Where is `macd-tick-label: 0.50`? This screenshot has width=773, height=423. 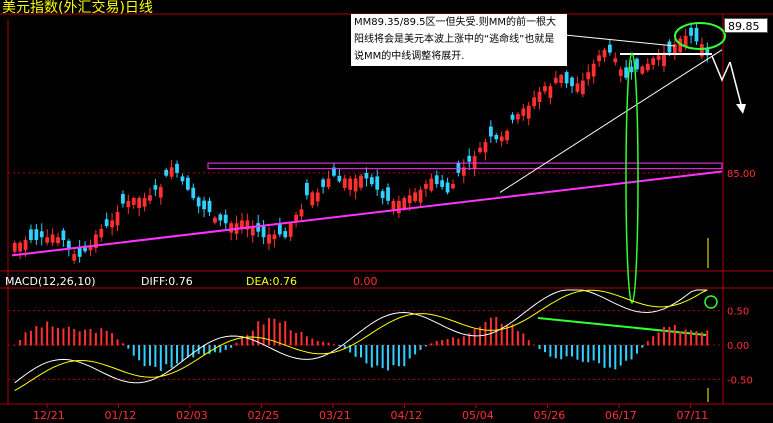
macd-tick-label: 0.50 is located at coordinates (738, 312).